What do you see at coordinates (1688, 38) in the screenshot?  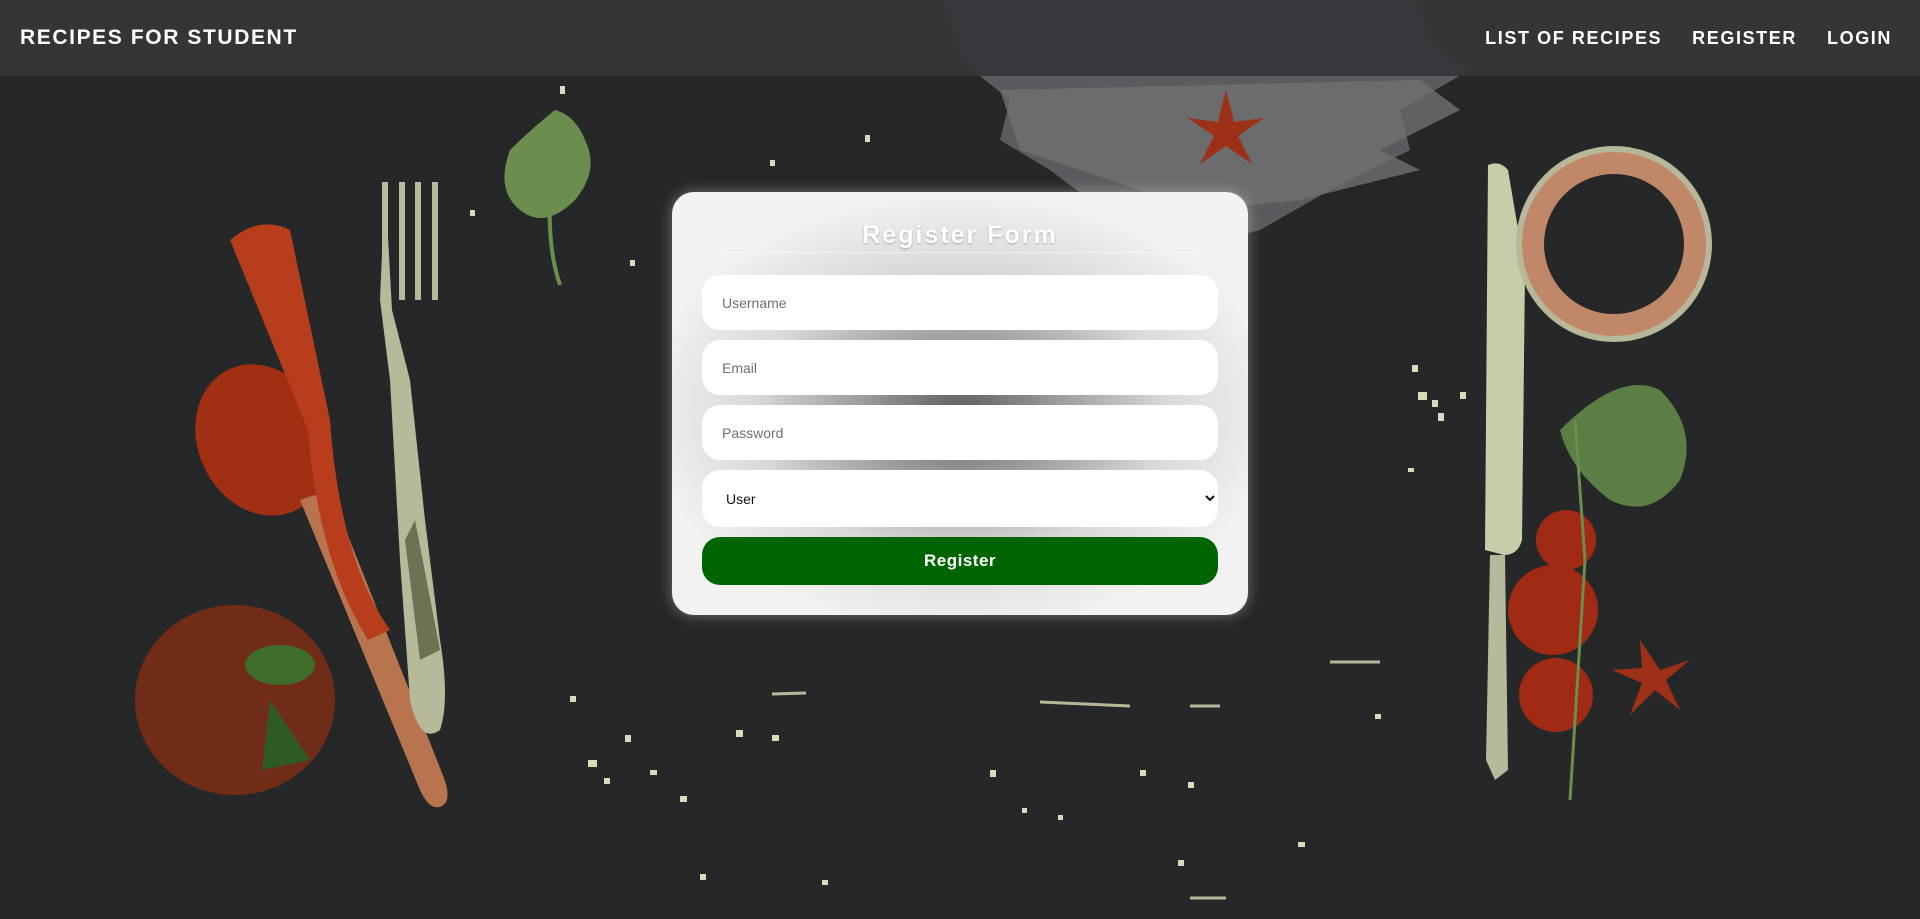 I see `nav-links: LIST OF RECIPES REGISTER LOGIN` at bounding box center [1688, 38].